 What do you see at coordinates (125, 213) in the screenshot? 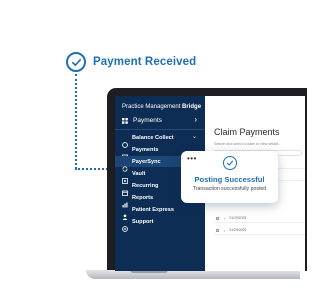
I see `patient-icon` at bounding box center [125, 213].